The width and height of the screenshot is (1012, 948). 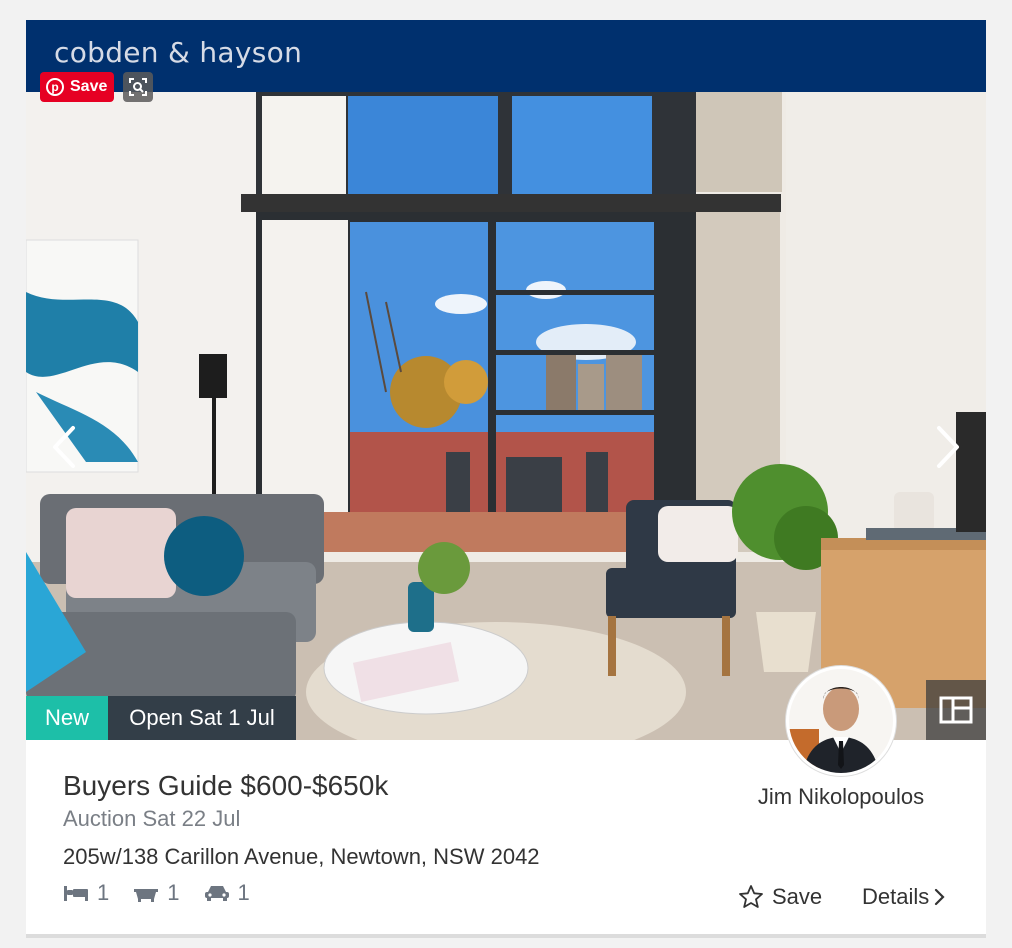 What do you see at coordinates (146, 895) in the screenshot?
I see `bath-icon` at bounding box center [146, 895].